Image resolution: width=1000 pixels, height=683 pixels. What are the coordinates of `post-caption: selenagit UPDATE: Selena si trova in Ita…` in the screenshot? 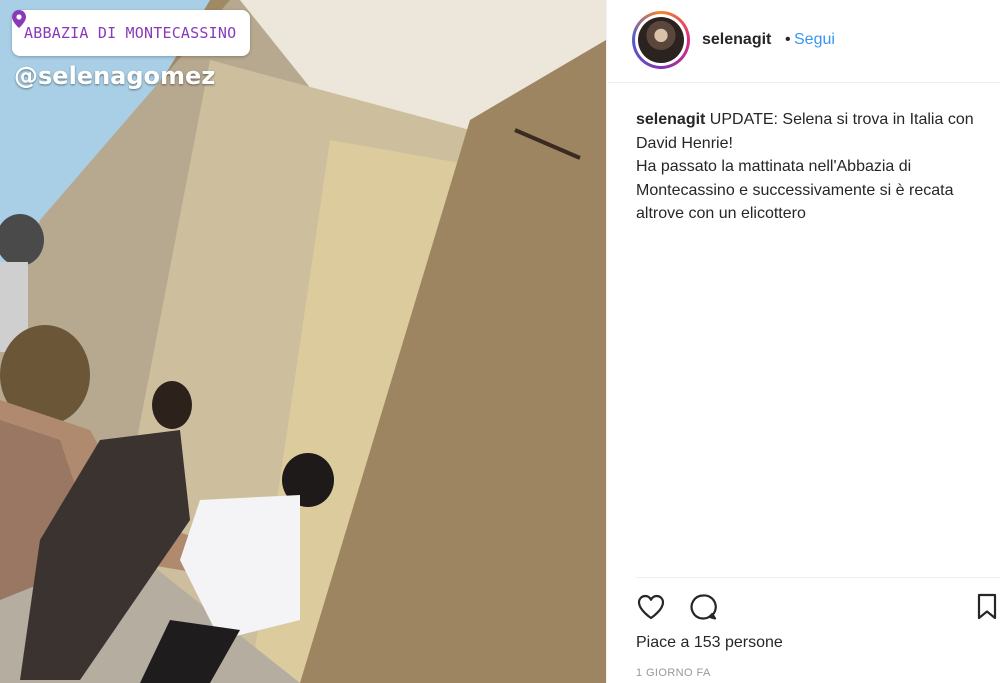 It's located at (818, 167).